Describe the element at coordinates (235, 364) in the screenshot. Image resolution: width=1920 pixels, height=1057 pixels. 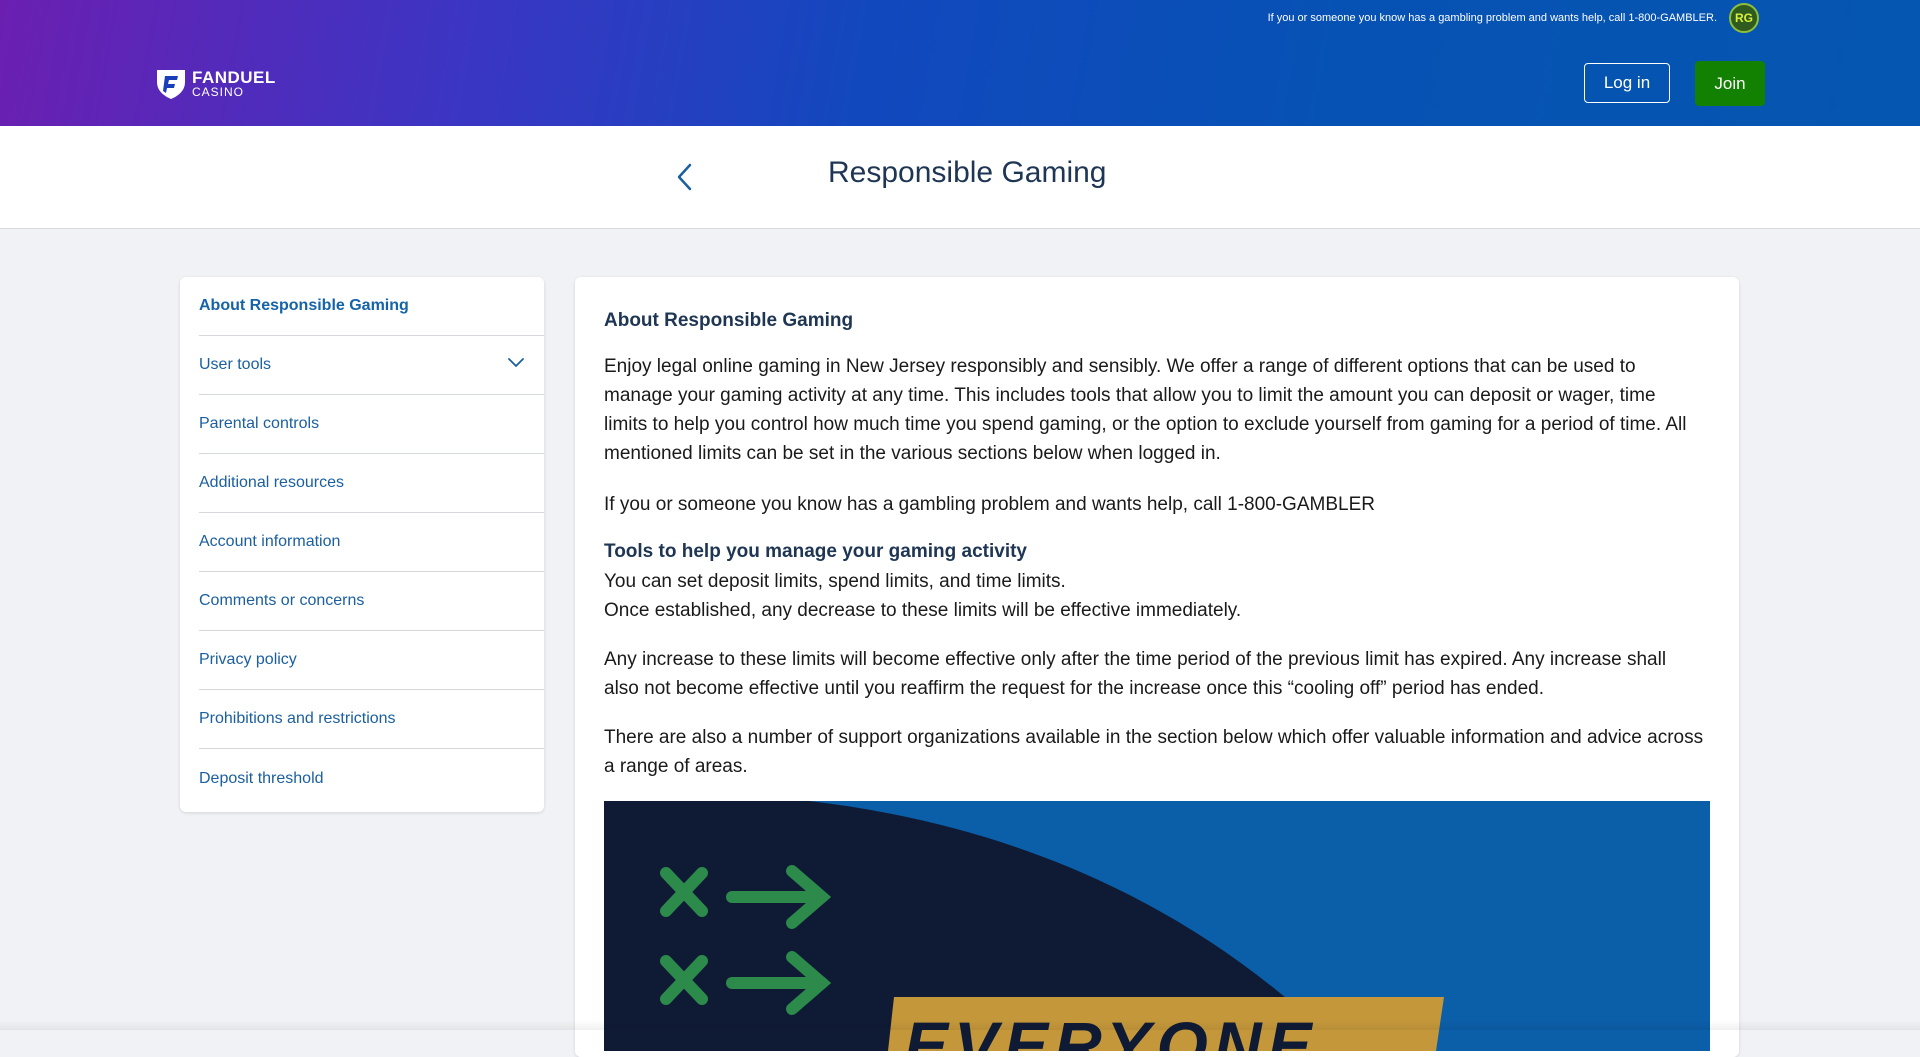
I see `sidebar-item-label: User tools` at that location.